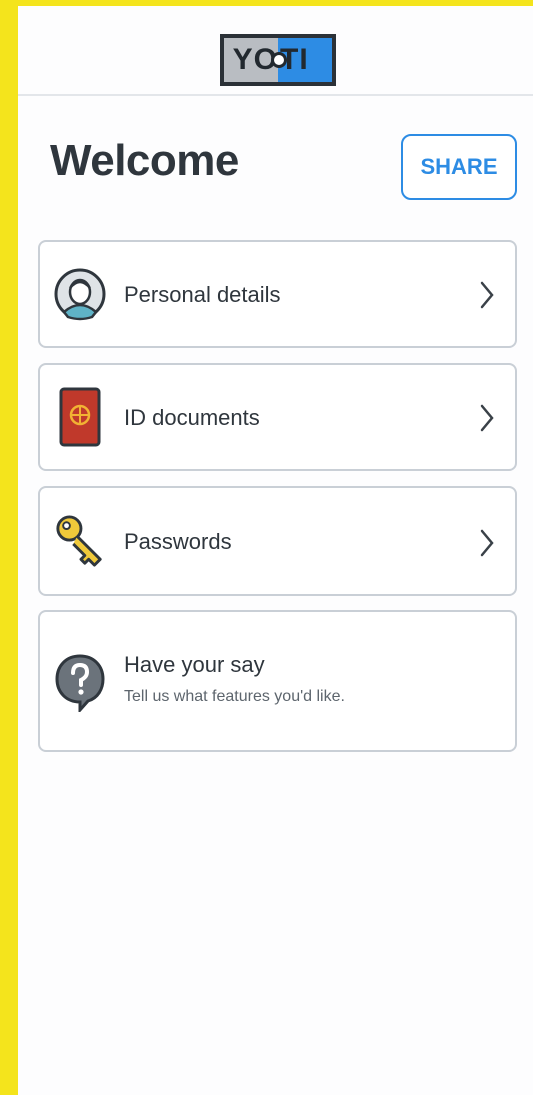 This screenshot has height=1095, width=533. I want to click on menu-item-sublabel: Tell us what features you'd like., so click(234, 696).